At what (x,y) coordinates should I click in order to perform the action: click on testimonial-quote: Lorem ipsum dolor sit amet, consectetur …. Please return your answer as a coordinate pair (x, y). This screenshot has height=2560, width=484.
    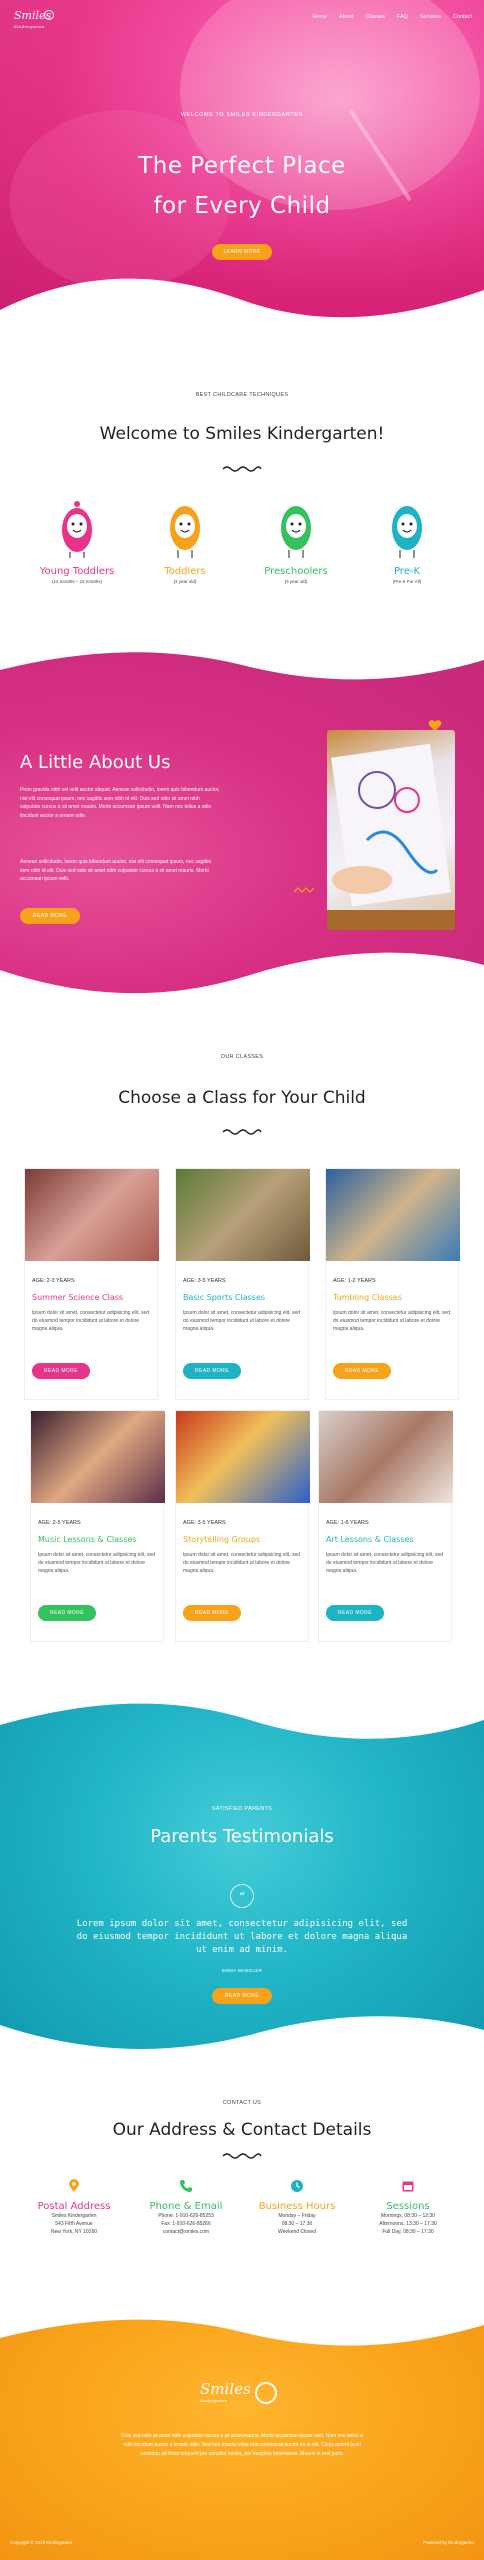
    Looking at the image, I should click on (242, 1937).